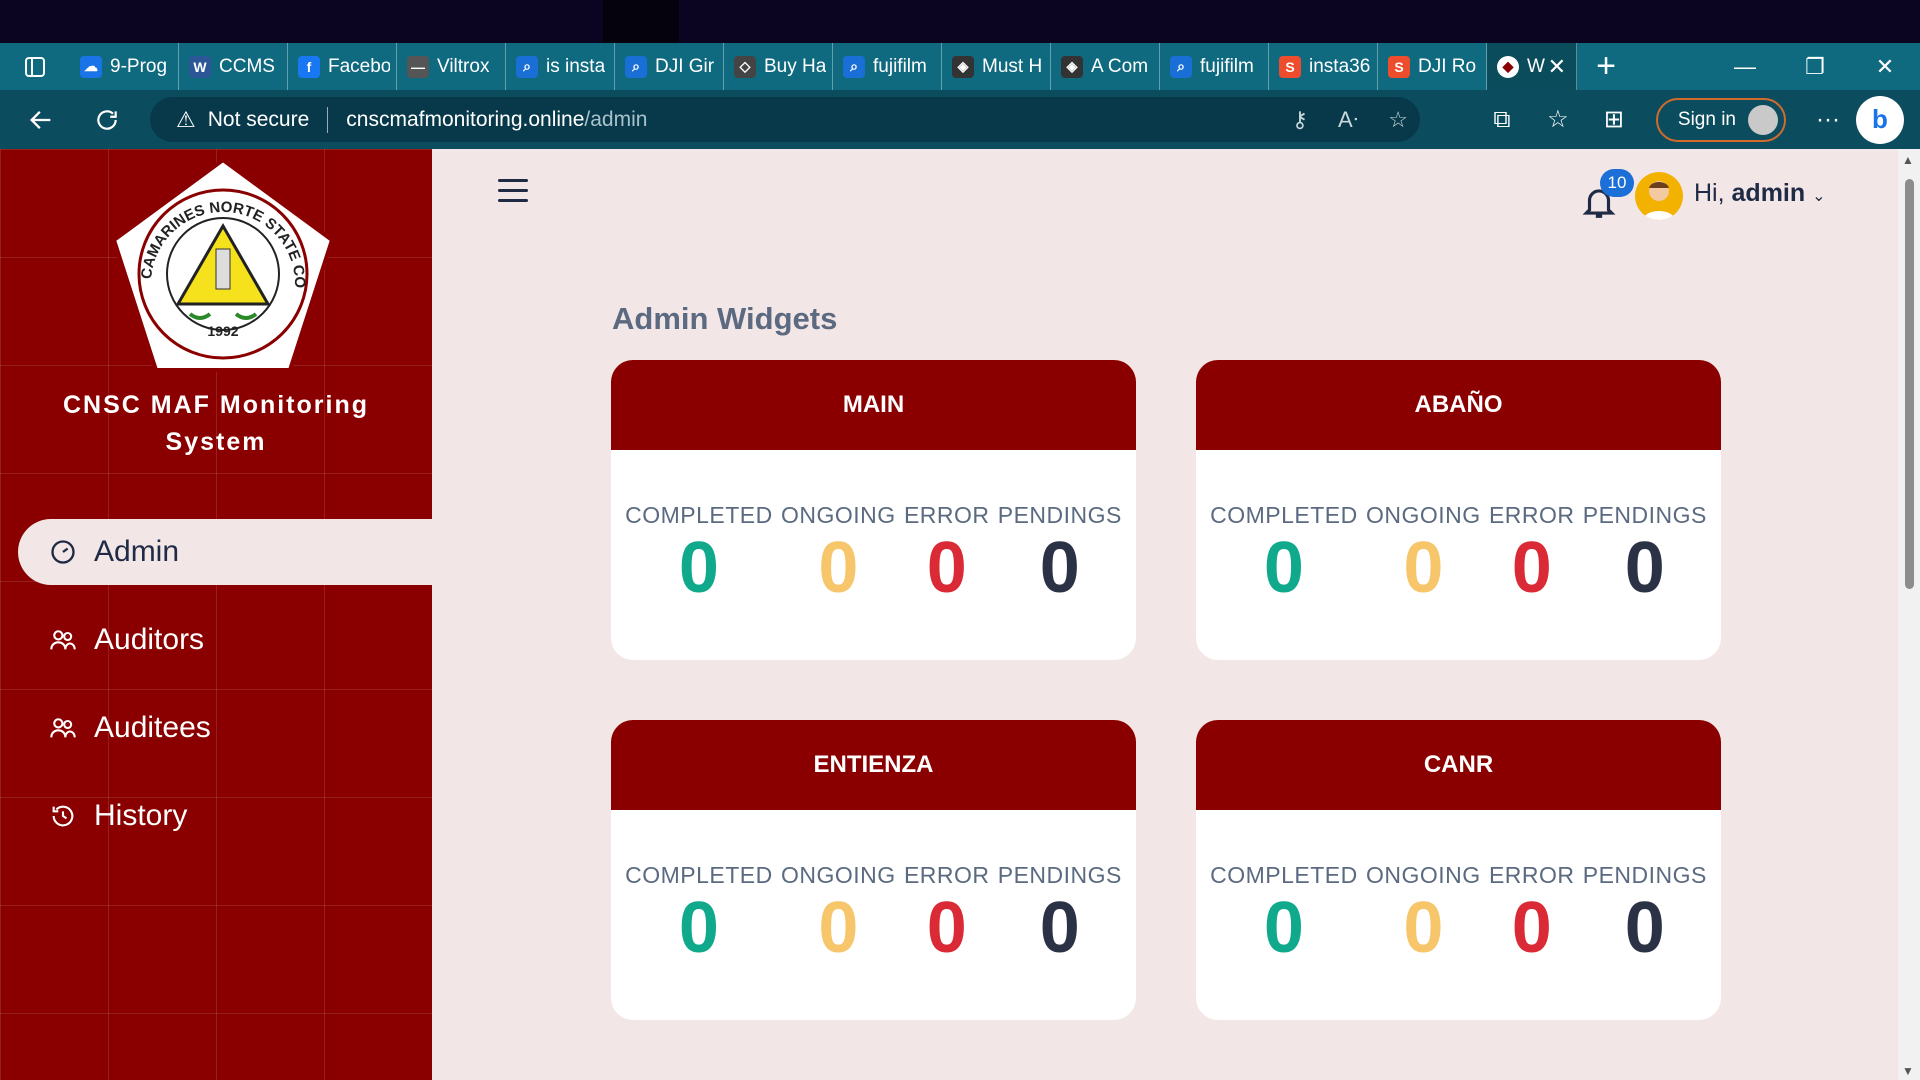 The width and height of the screenshot is (1920, 1080). Describe the element at coordinates (309, 66) in the screenshot. I see `facebook-icon: f` at that location.